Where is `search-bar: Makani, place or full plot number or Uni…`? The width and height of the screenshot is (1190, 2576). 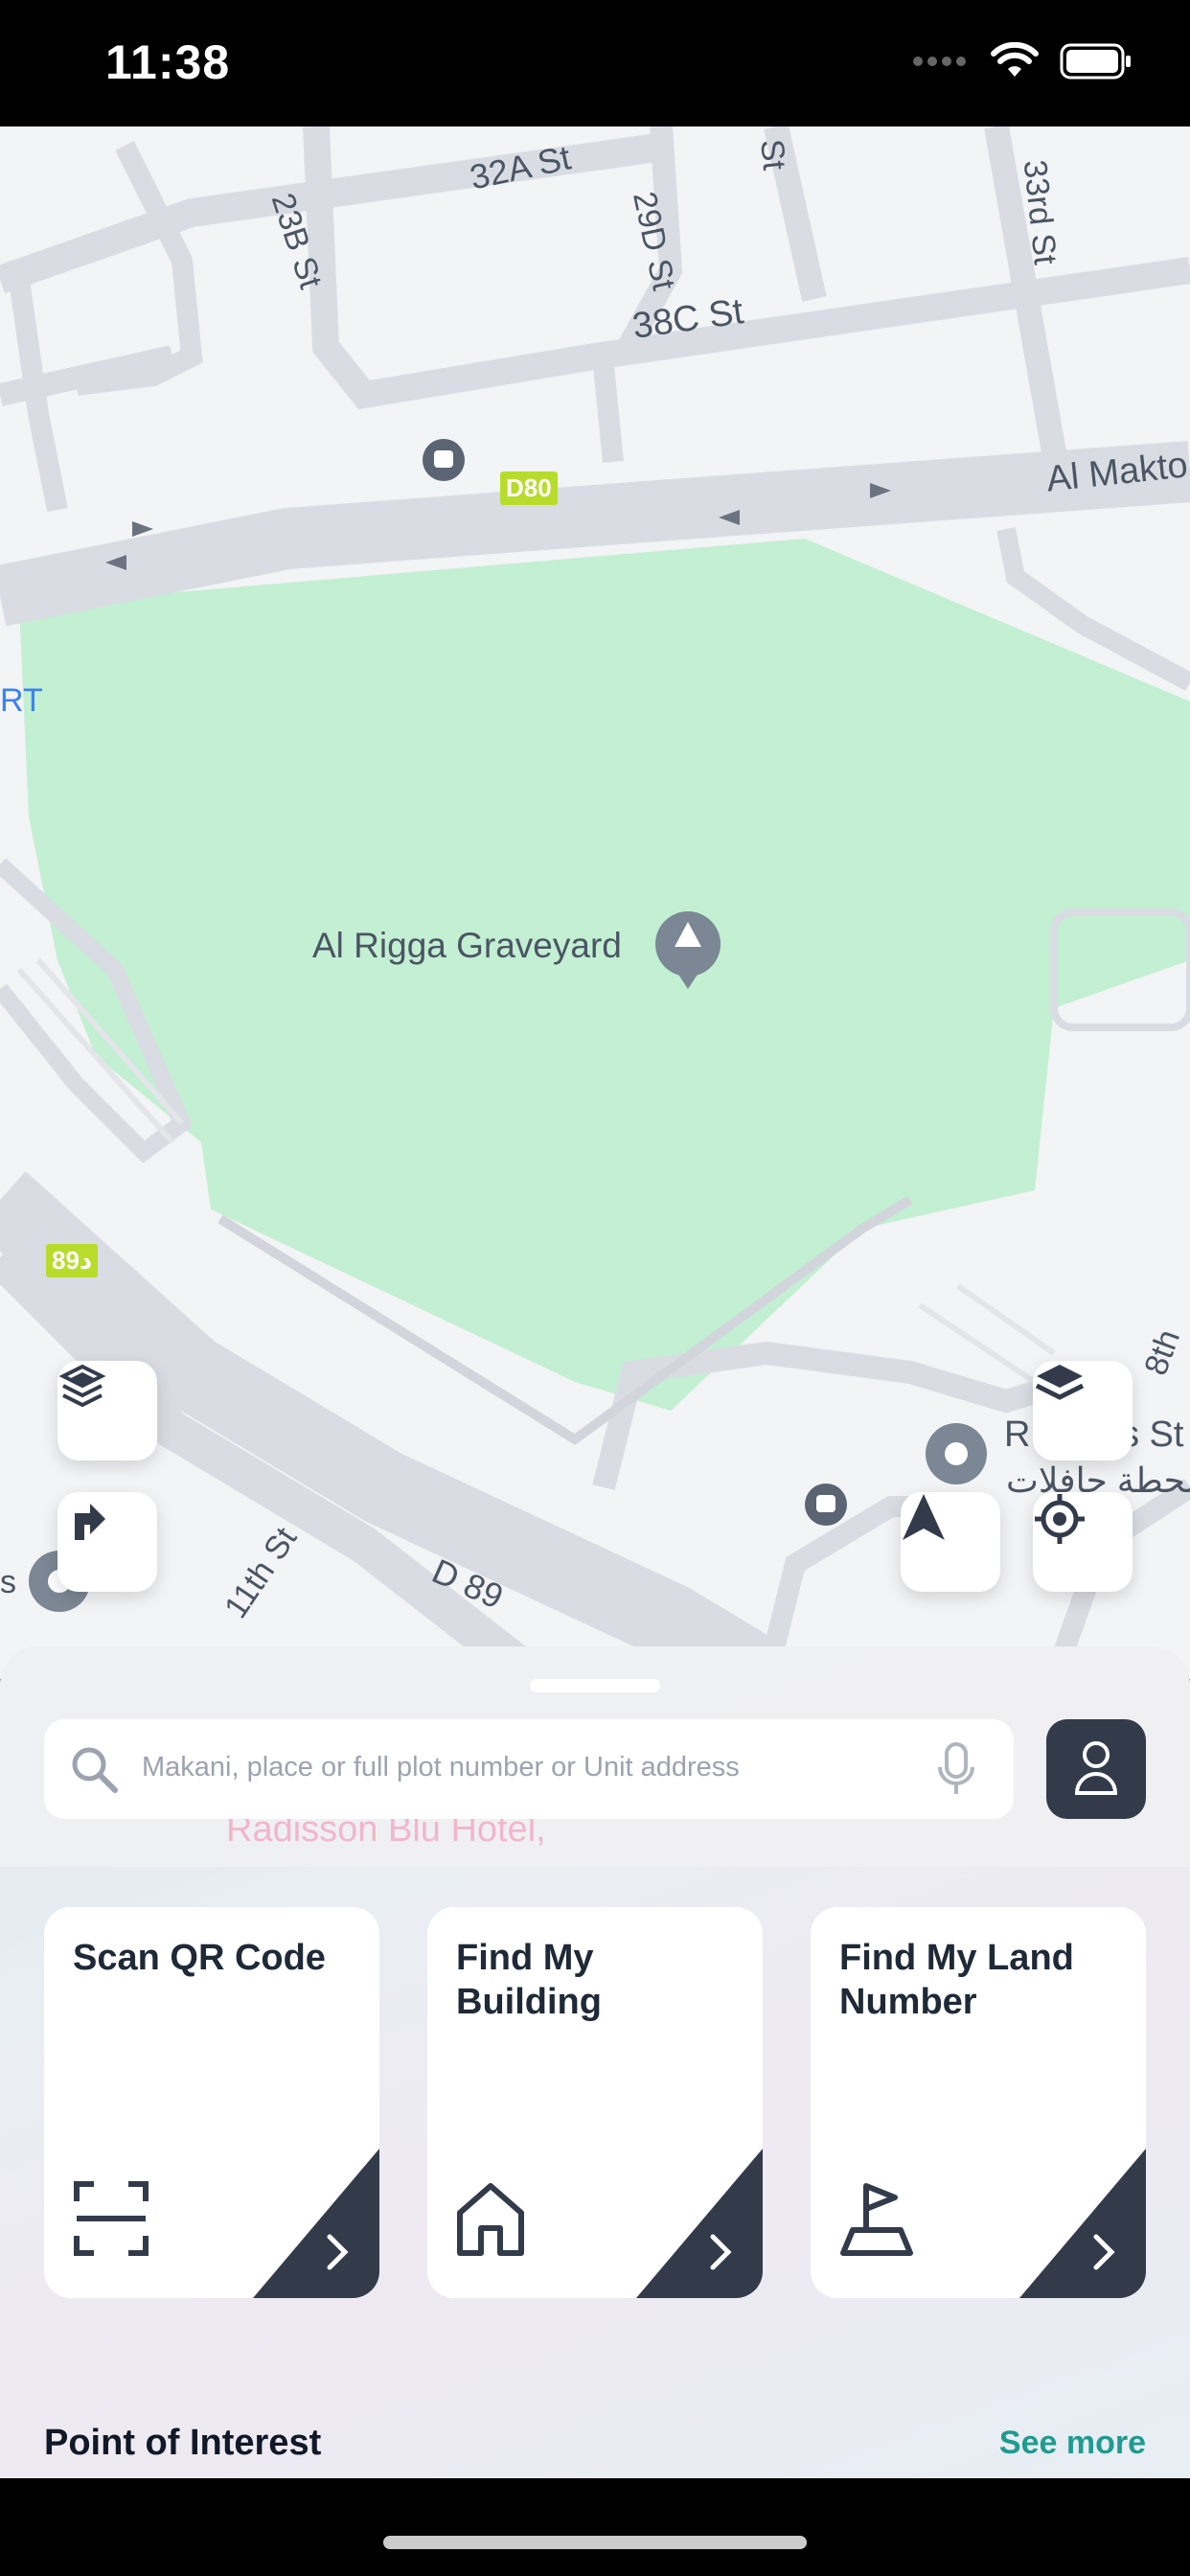 search-bar: Makani, place or full plot number or Uni… is located at coordinates (529, 1769).